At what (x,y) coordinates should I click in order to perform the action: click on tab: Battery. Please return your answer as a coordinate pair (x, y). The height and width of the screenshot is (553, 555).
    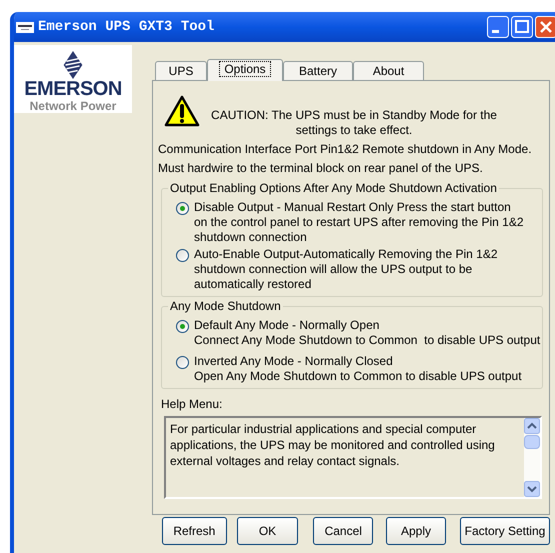
    Looking at the image, I should click on (318, 70).